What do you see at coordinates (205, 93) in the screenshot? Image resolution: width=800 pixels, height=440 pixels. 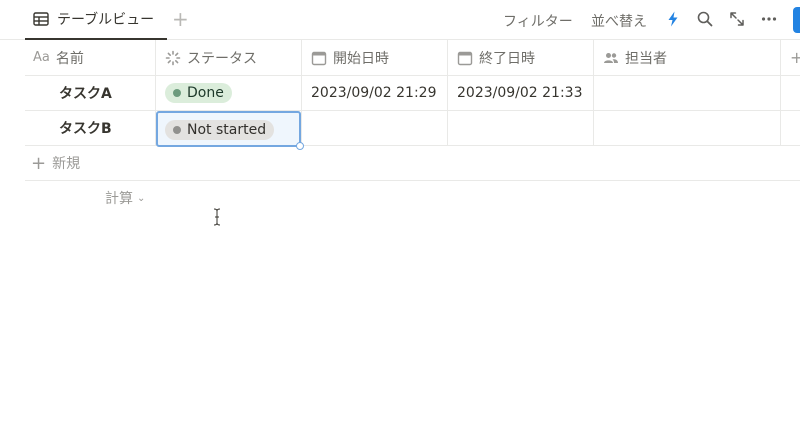 I see `status-text: Done` at bounding box center [205, 93].